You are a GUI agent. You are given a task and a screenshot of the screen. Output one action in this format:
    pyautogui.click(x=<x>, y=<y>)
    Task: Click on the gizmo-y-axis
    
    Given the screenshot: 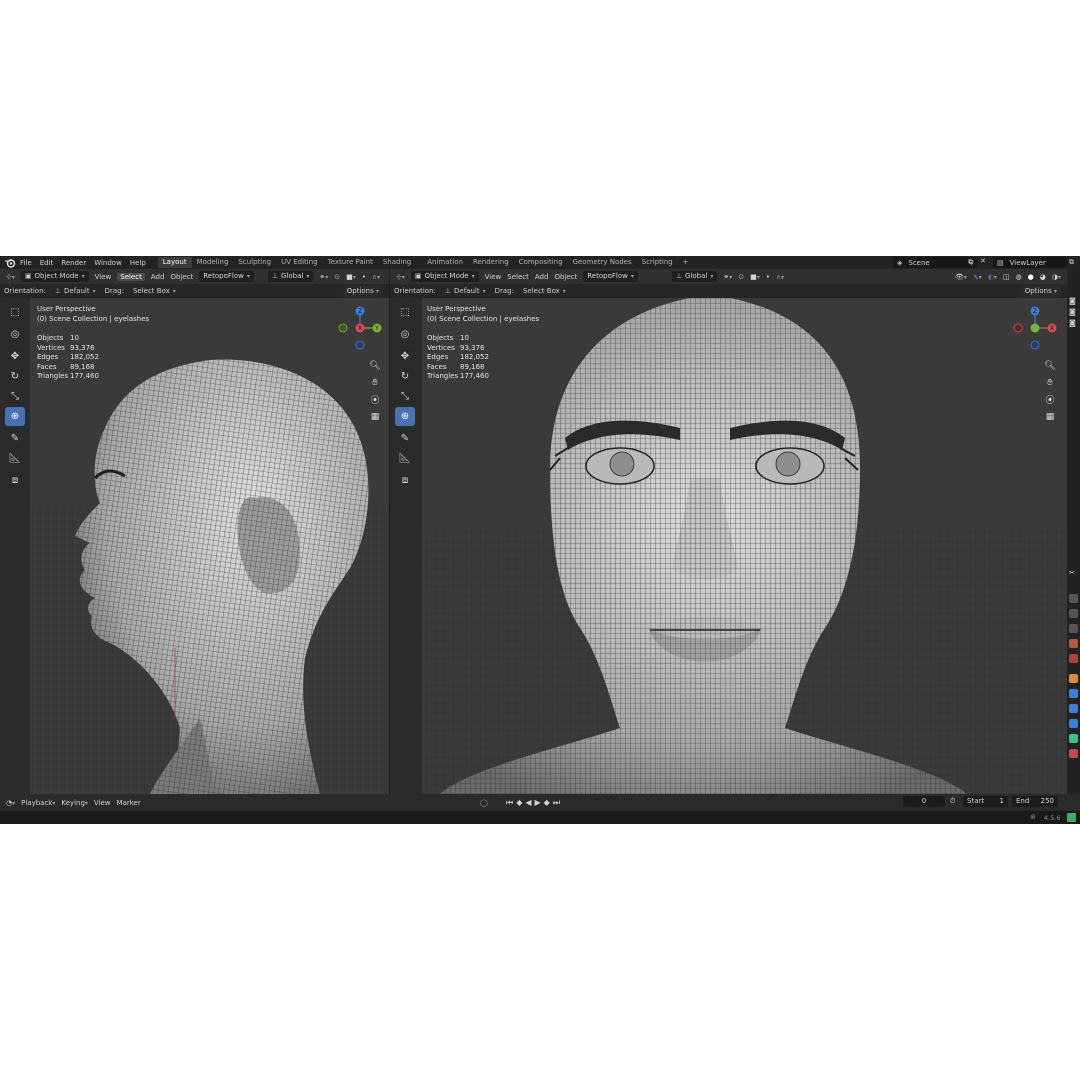 What is the action you would take?
    pyautogui.click(x=1035, y=328)
    